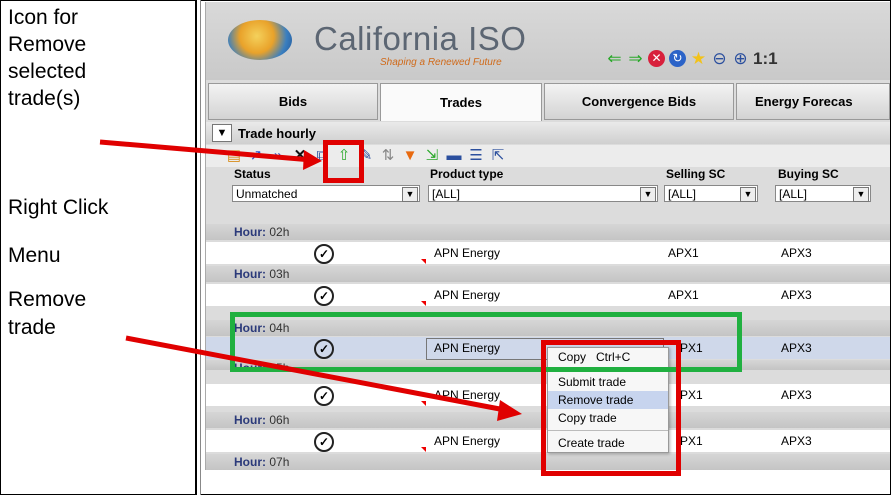 This screenshot has height=495, width=891. Describe the element at coordinates (267, 194) in the screenshot. I see `status-filter-value: Unmatched` at that location.